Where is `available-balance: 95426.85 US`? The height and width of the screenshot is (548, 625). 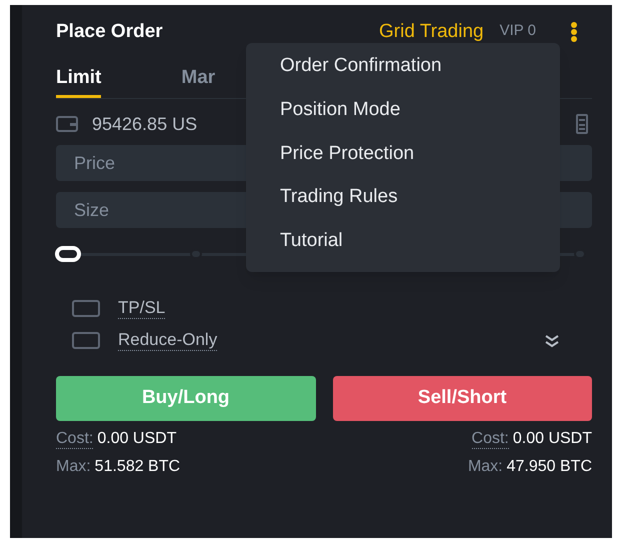
available-balance: 95426.85 US is located at coordinates (145, 124).